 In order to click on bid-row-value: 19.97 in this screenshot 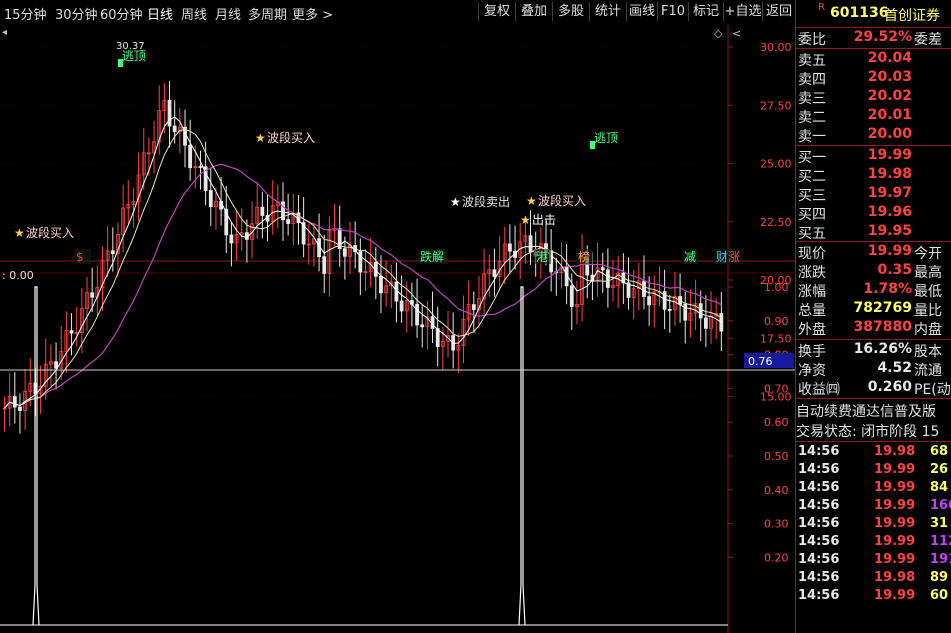, I will do `click(889, 193)`.